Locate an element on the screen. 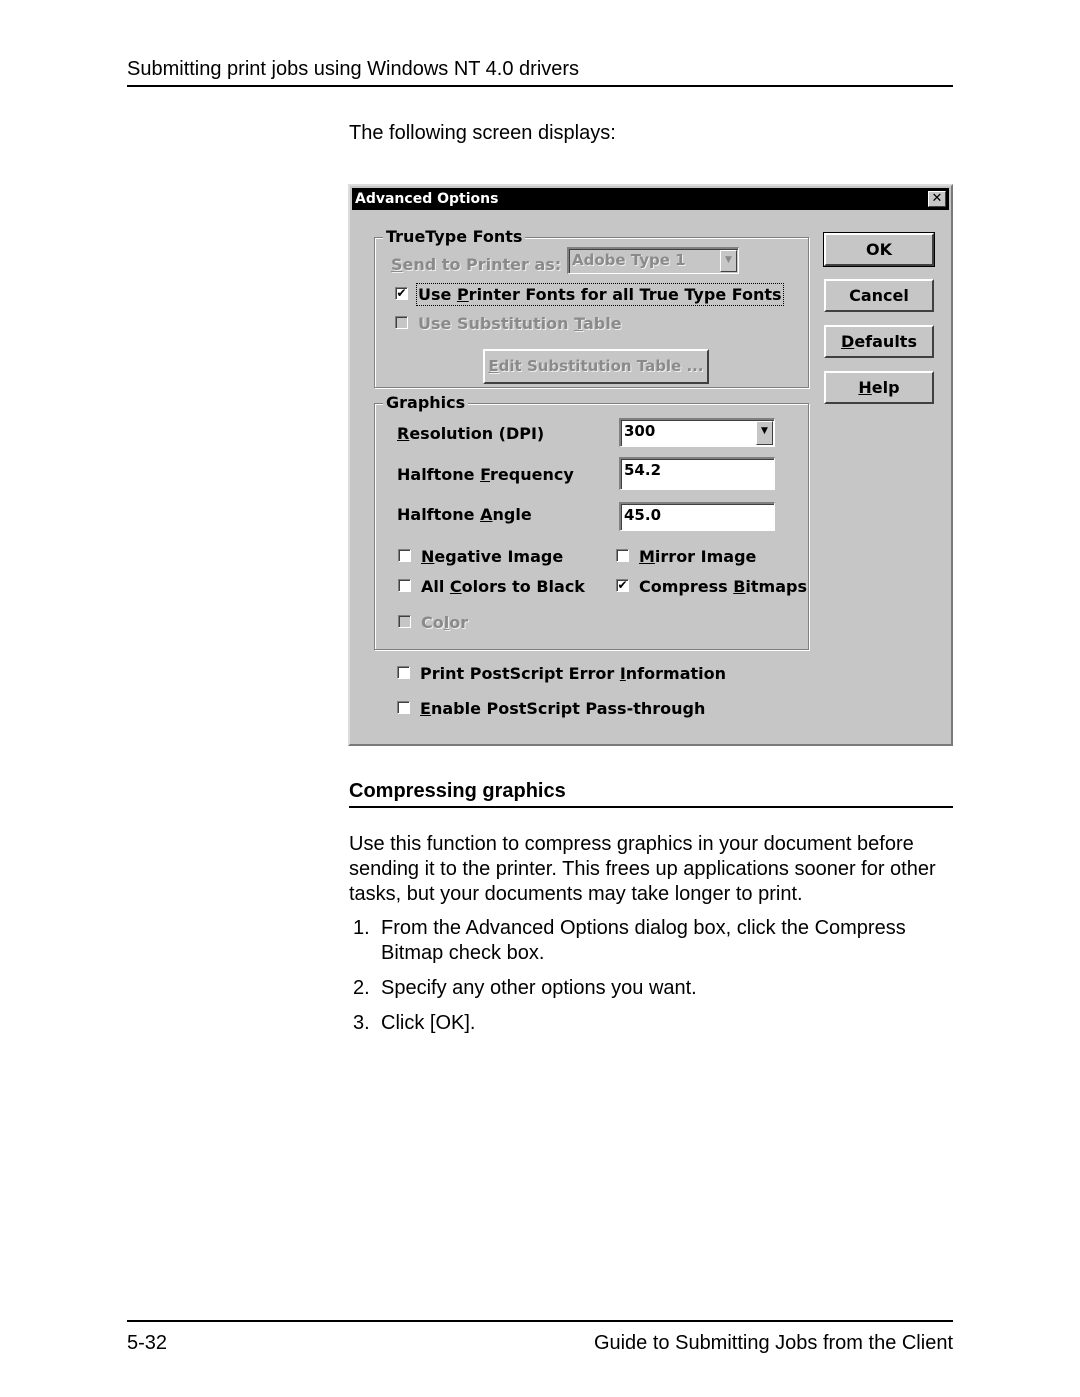 This screenshot has height=1397, width=1080. mnemonic: B is located at coordinates (739, 586).